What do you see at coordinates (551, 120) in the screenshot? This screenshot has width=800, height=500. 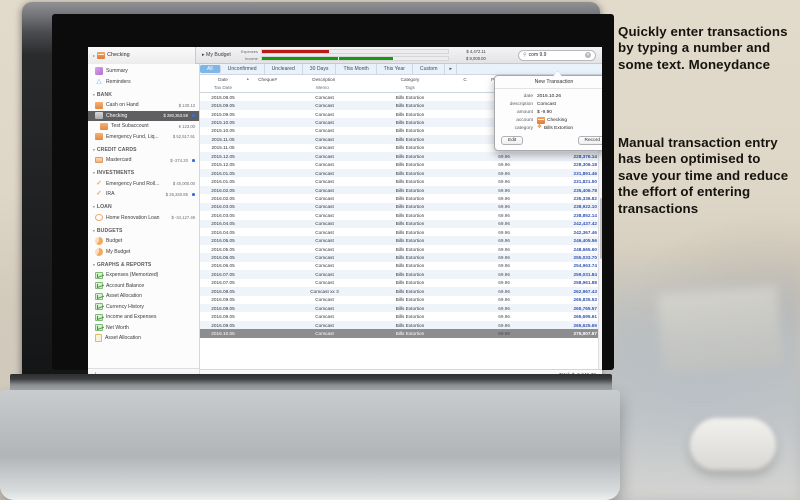 I see `popup-field-account: account Checking` at bounding box center [551, 120].